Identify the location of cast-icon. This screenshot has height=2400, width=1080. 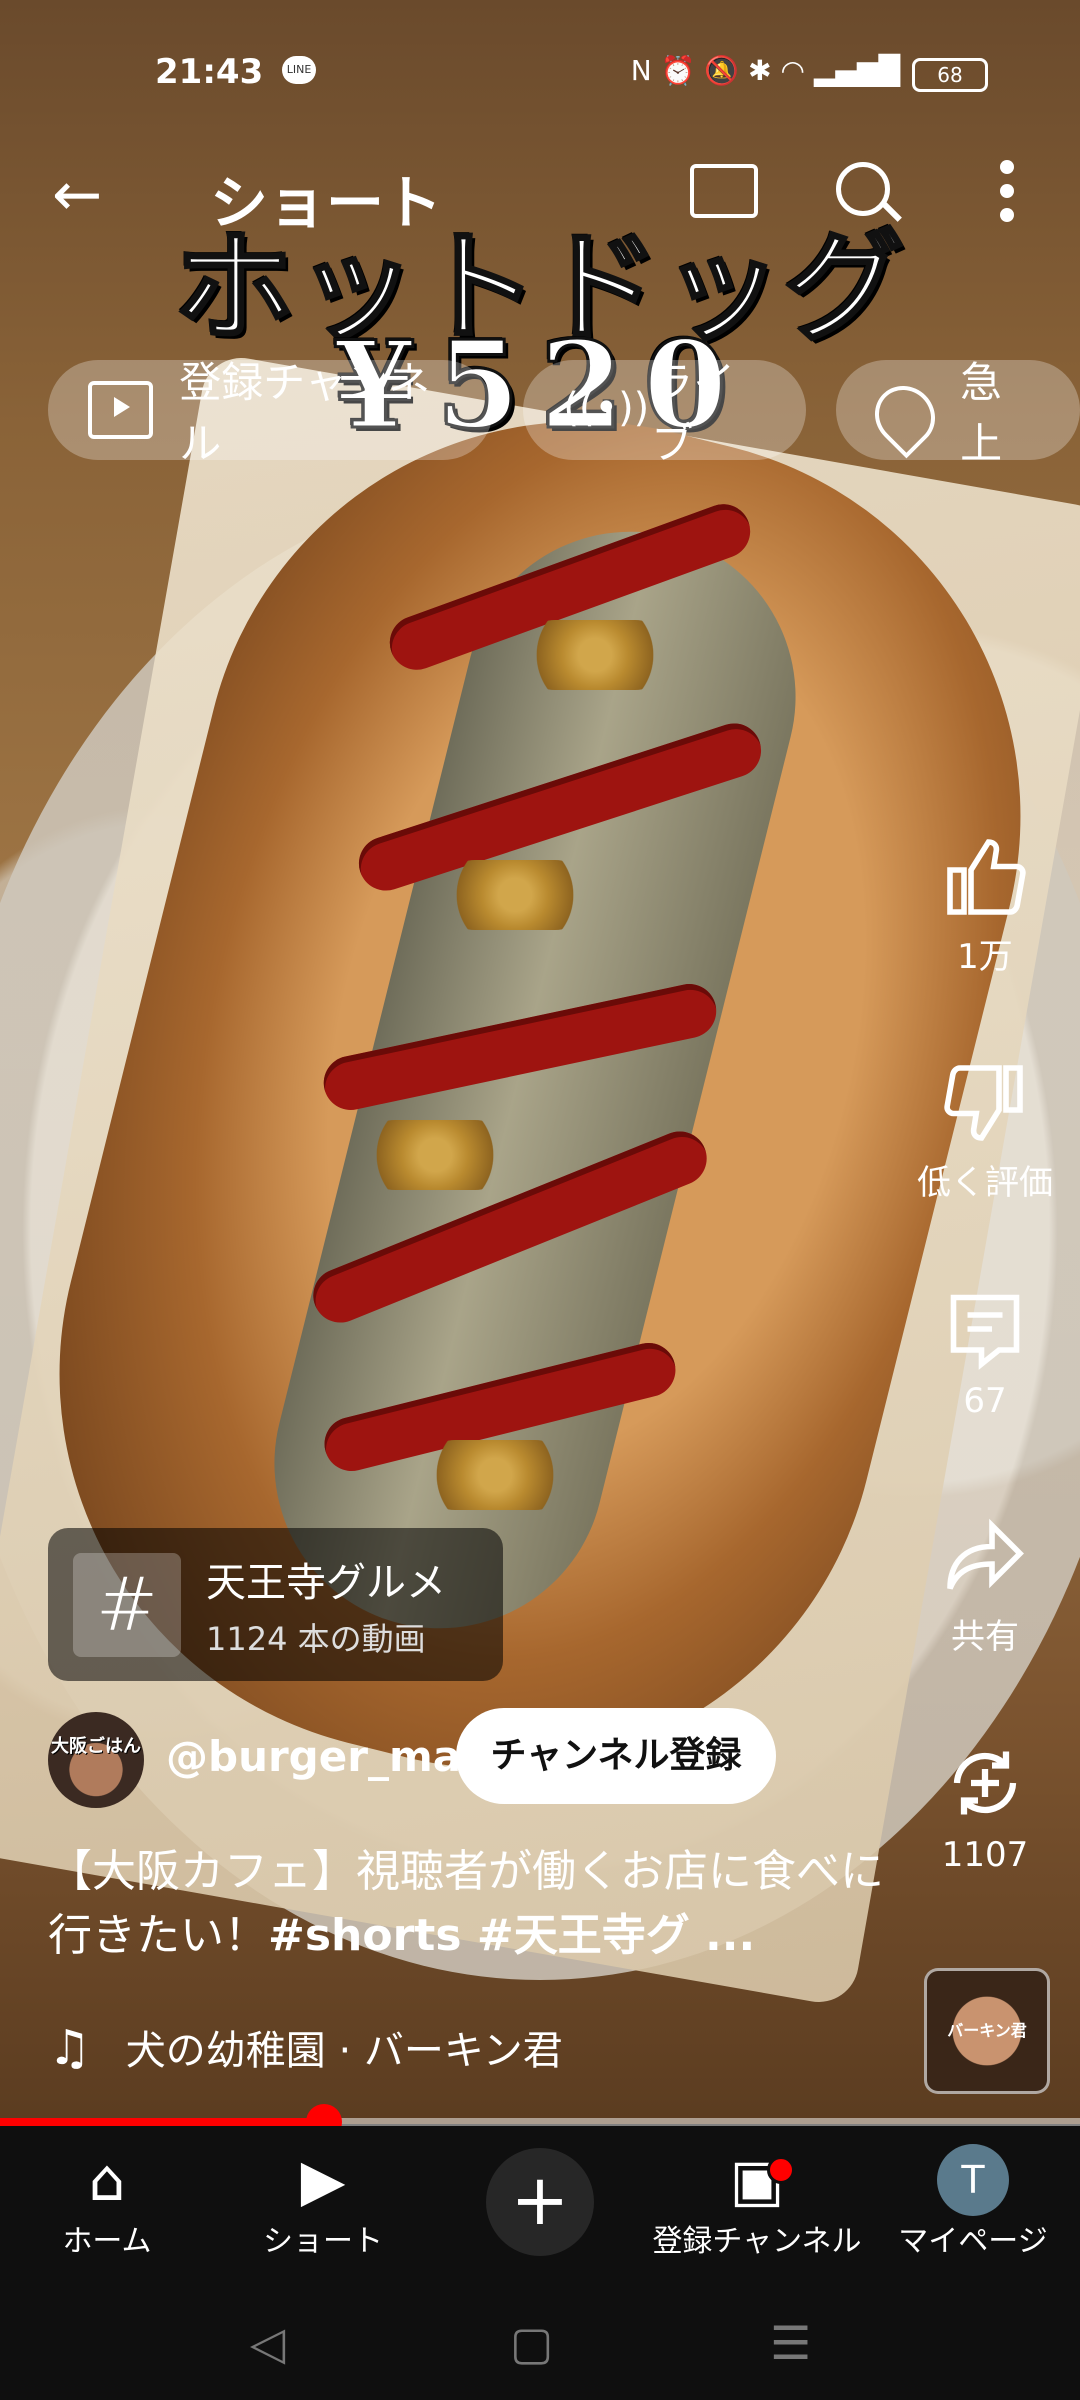
(724, 191).